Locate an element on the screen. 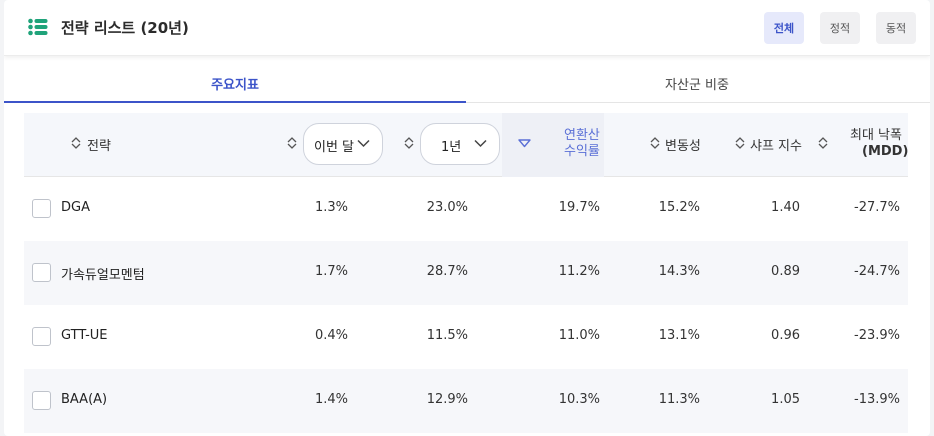  strategy-name: GTT-UE is located at coordinates (84, 335).